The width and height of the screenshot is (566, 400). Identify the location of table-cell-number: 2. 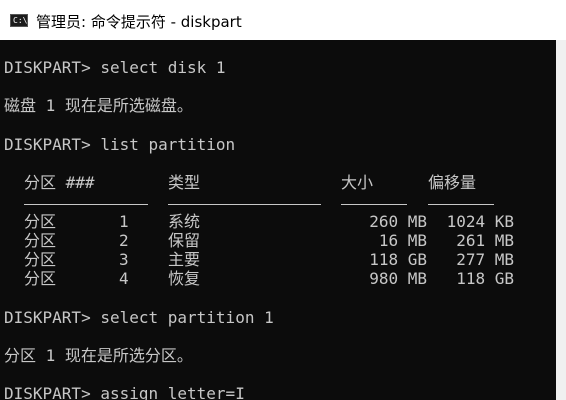
(124, 240).